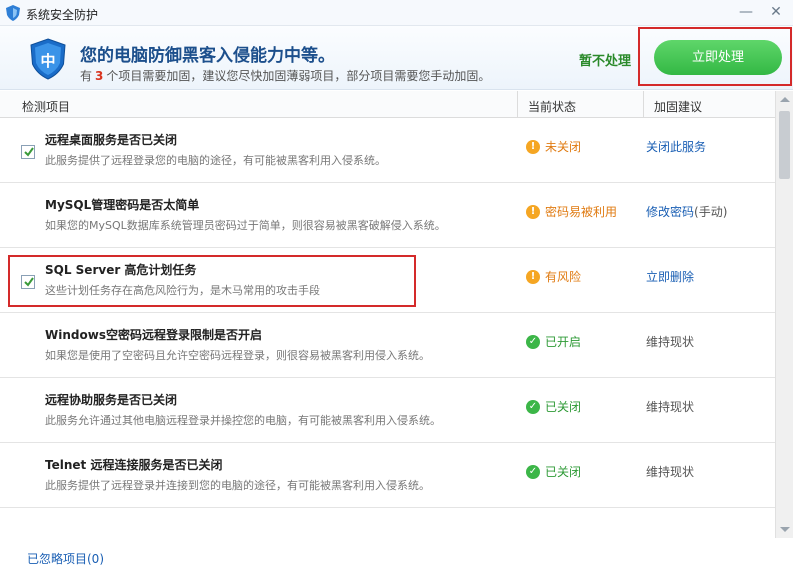 The image size is (793, 569). I want to click on change-password-link: 修改密码(手动), so click(686, 211).